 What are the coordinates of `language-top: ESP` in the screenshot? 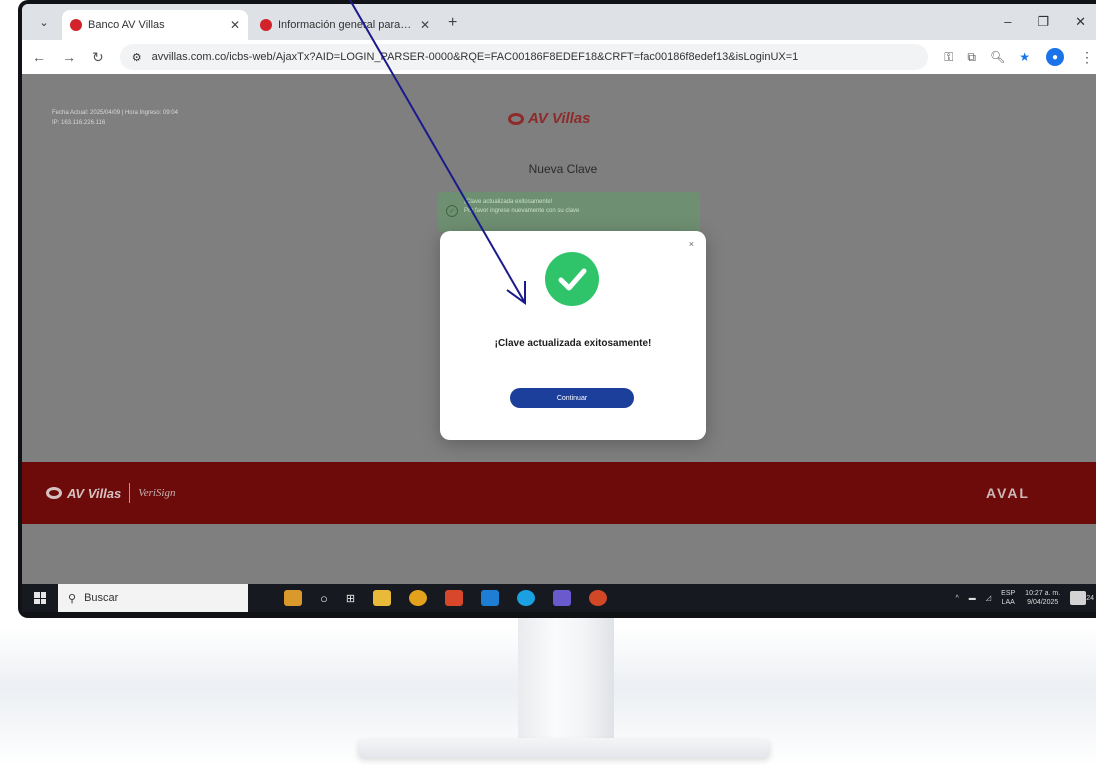 It's located at (1008, 593).